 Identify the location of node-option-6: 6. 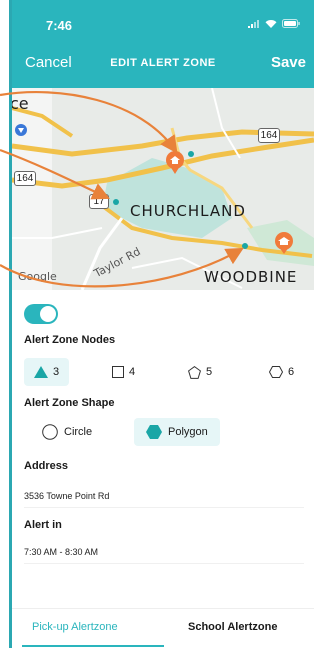
(281, 372).